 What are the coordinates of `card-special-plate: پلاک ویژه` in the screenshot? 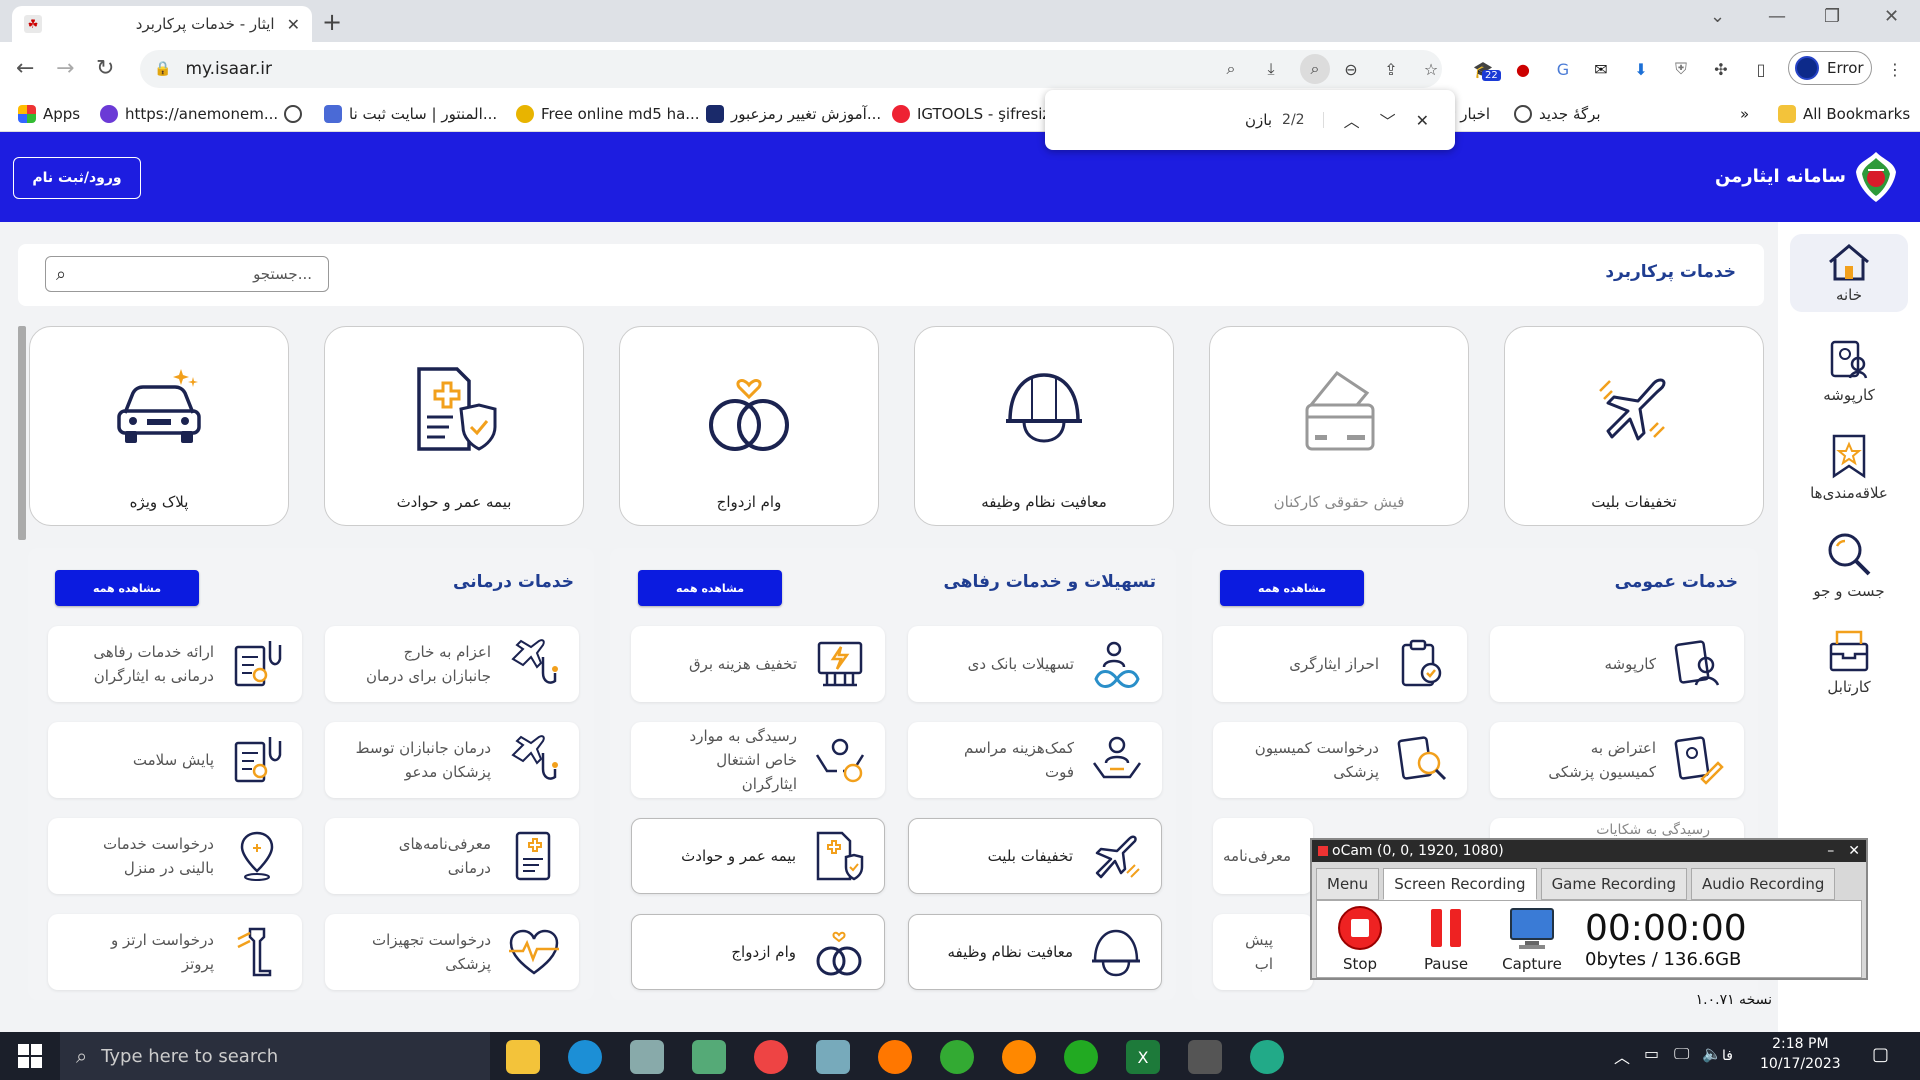 It's located at (159, 426).